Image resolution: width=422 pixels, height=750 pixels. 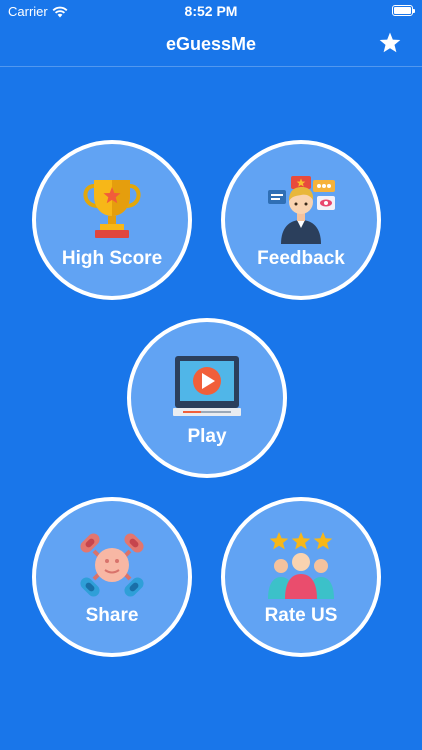 I want to click on share-label: Share, so click(x=112, y=615).